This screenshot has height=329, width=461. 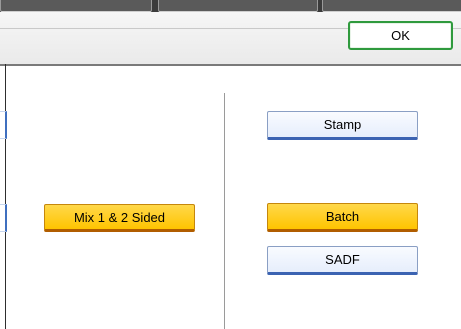 What do you see at coordinates (3, 196) in the screenshot?
I see `left-panel-border` at bounding box center [3, 196].